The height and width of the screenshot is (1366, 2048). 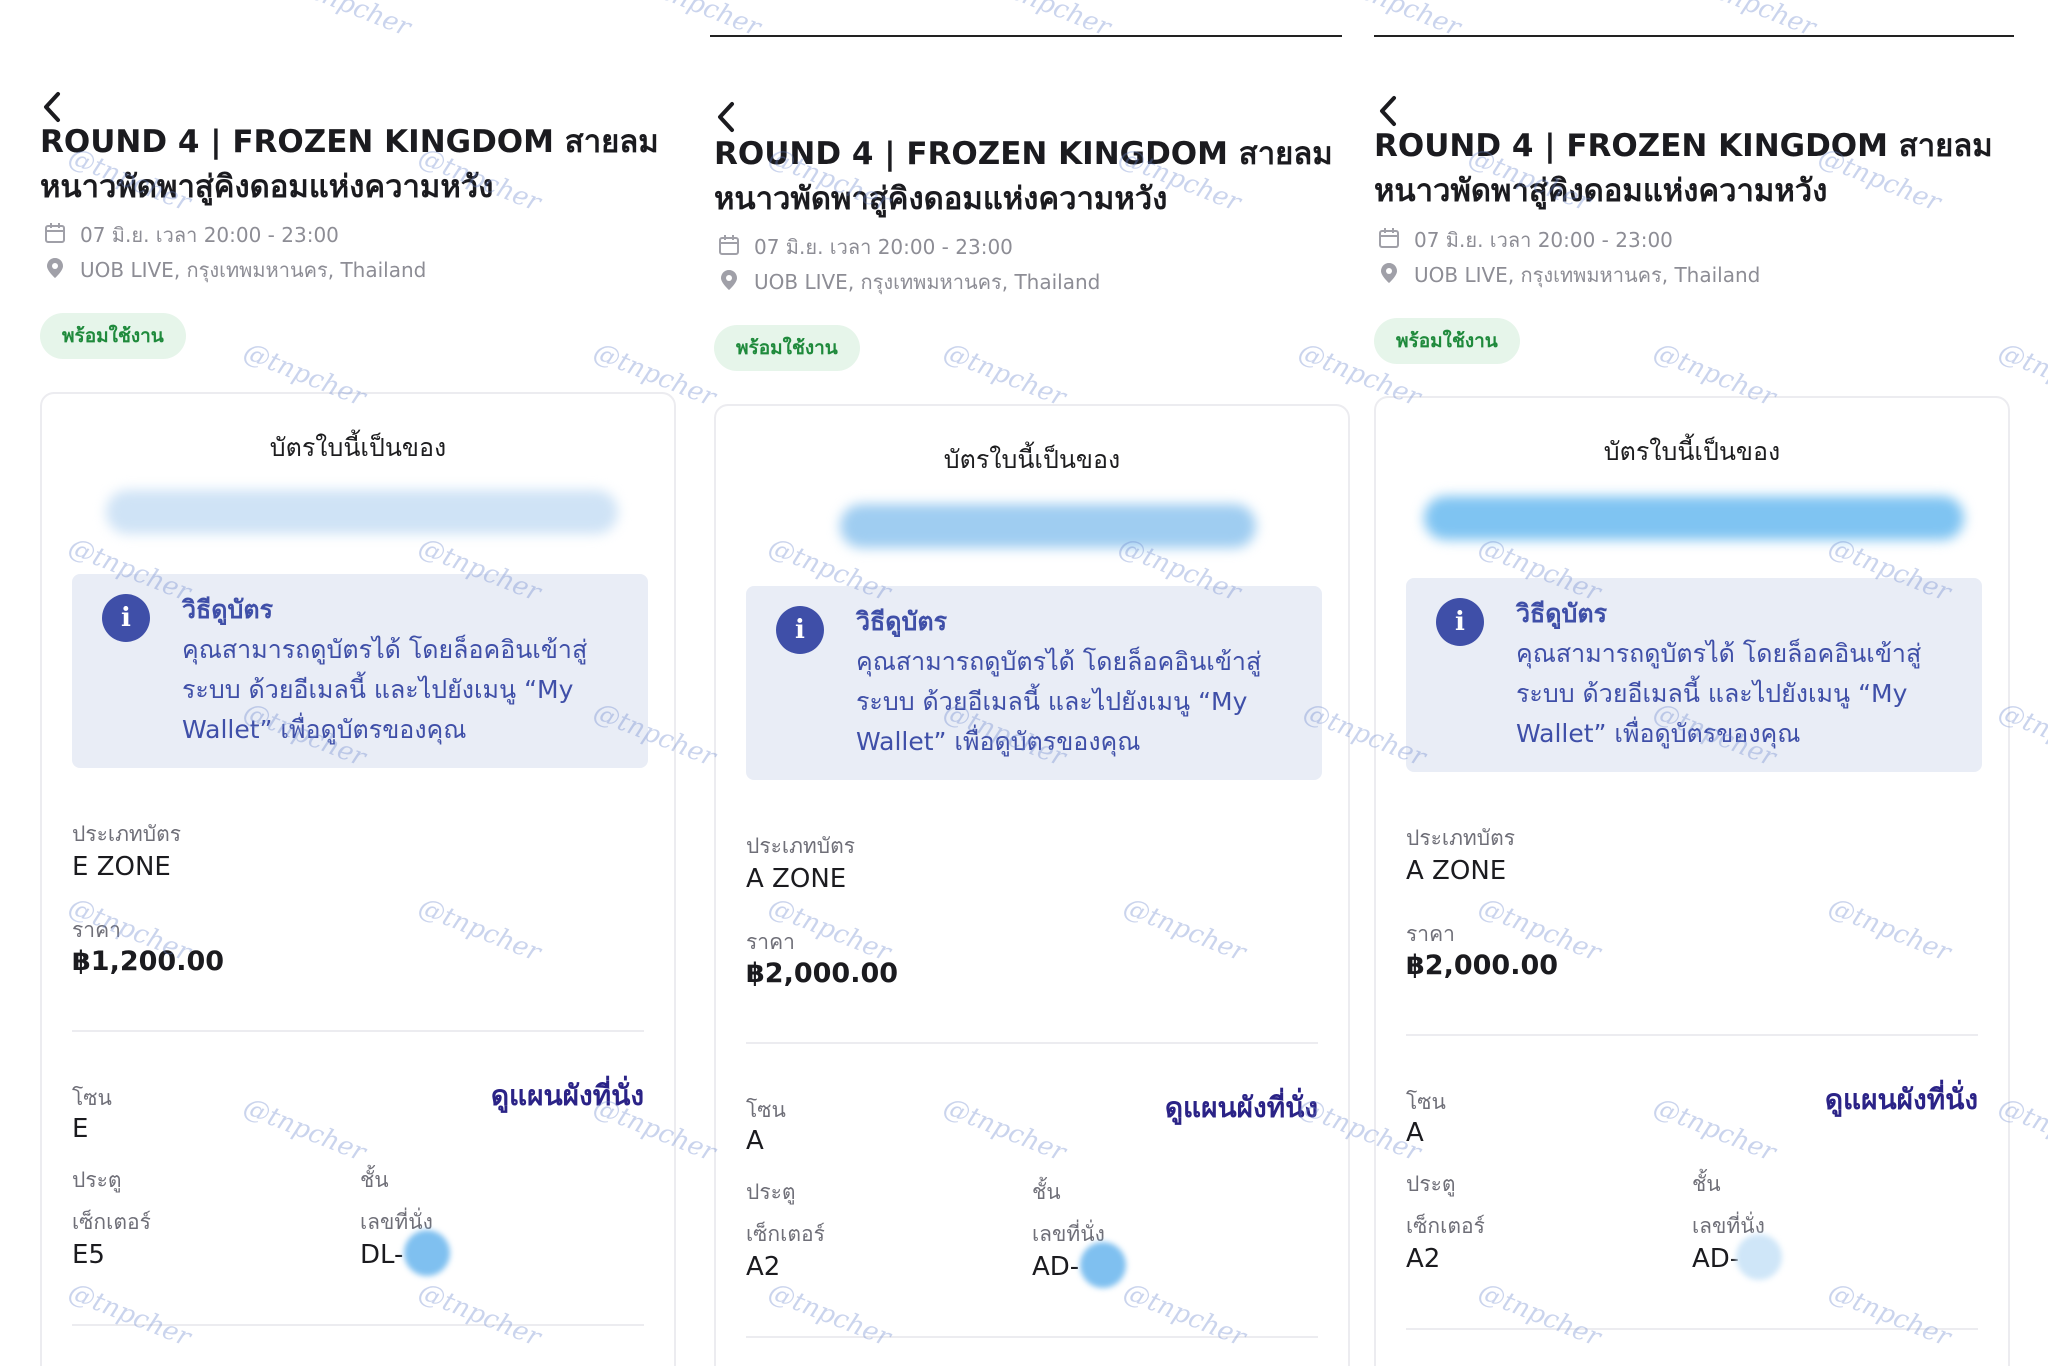 I want to click on seat-value: DL-, so click(x=382, y=1255).